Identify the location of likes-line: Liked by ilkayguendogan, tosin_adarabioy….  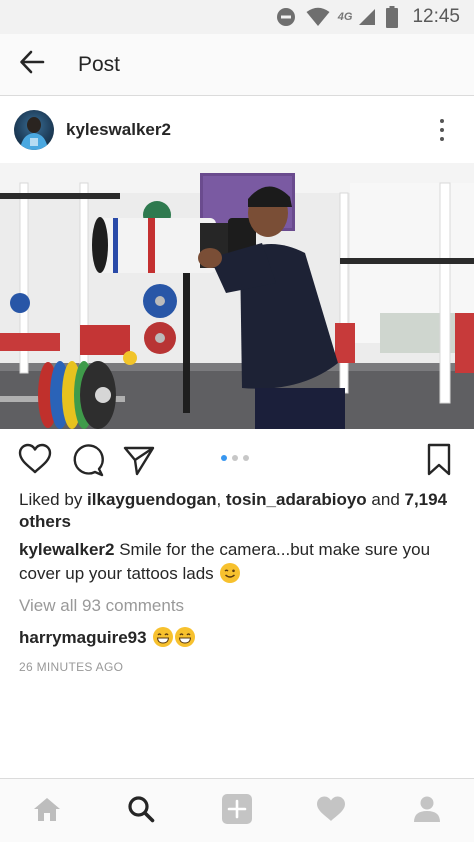
(239, 511).